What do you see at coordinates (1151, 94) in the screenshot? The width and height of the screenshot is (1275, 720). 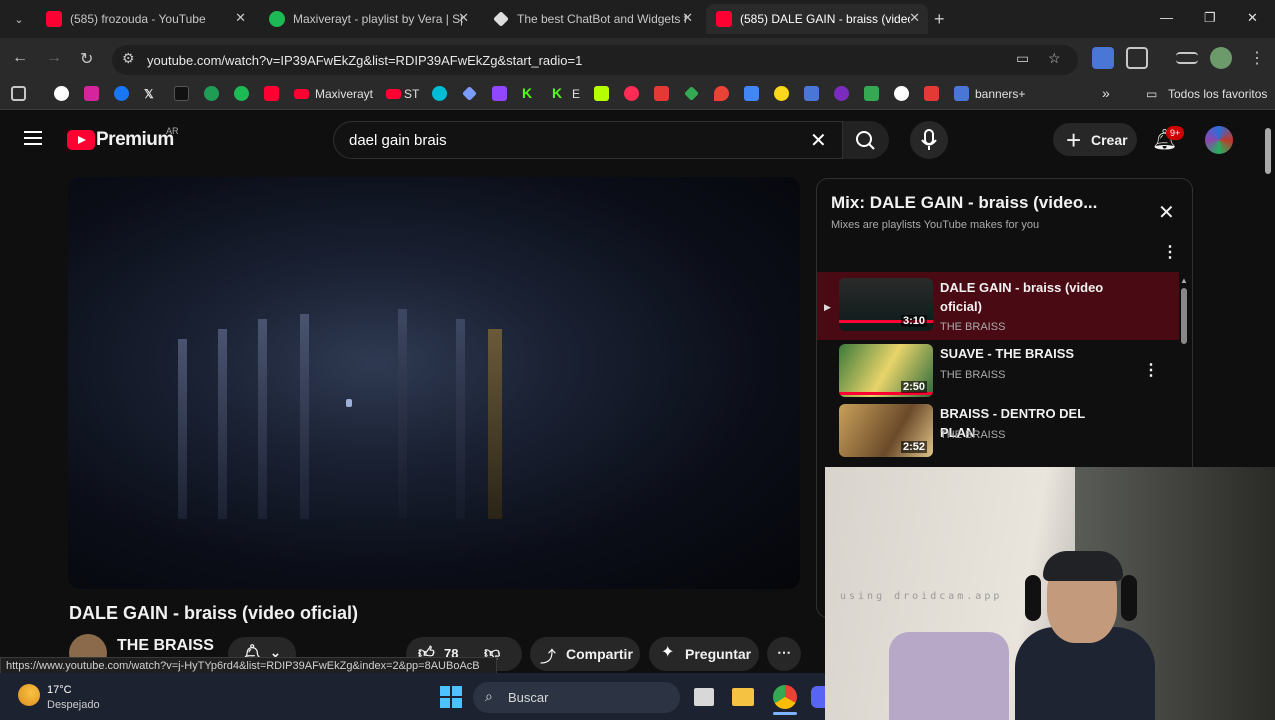 I see `folder-icon: ▭` at bounding box center [1151, 94].